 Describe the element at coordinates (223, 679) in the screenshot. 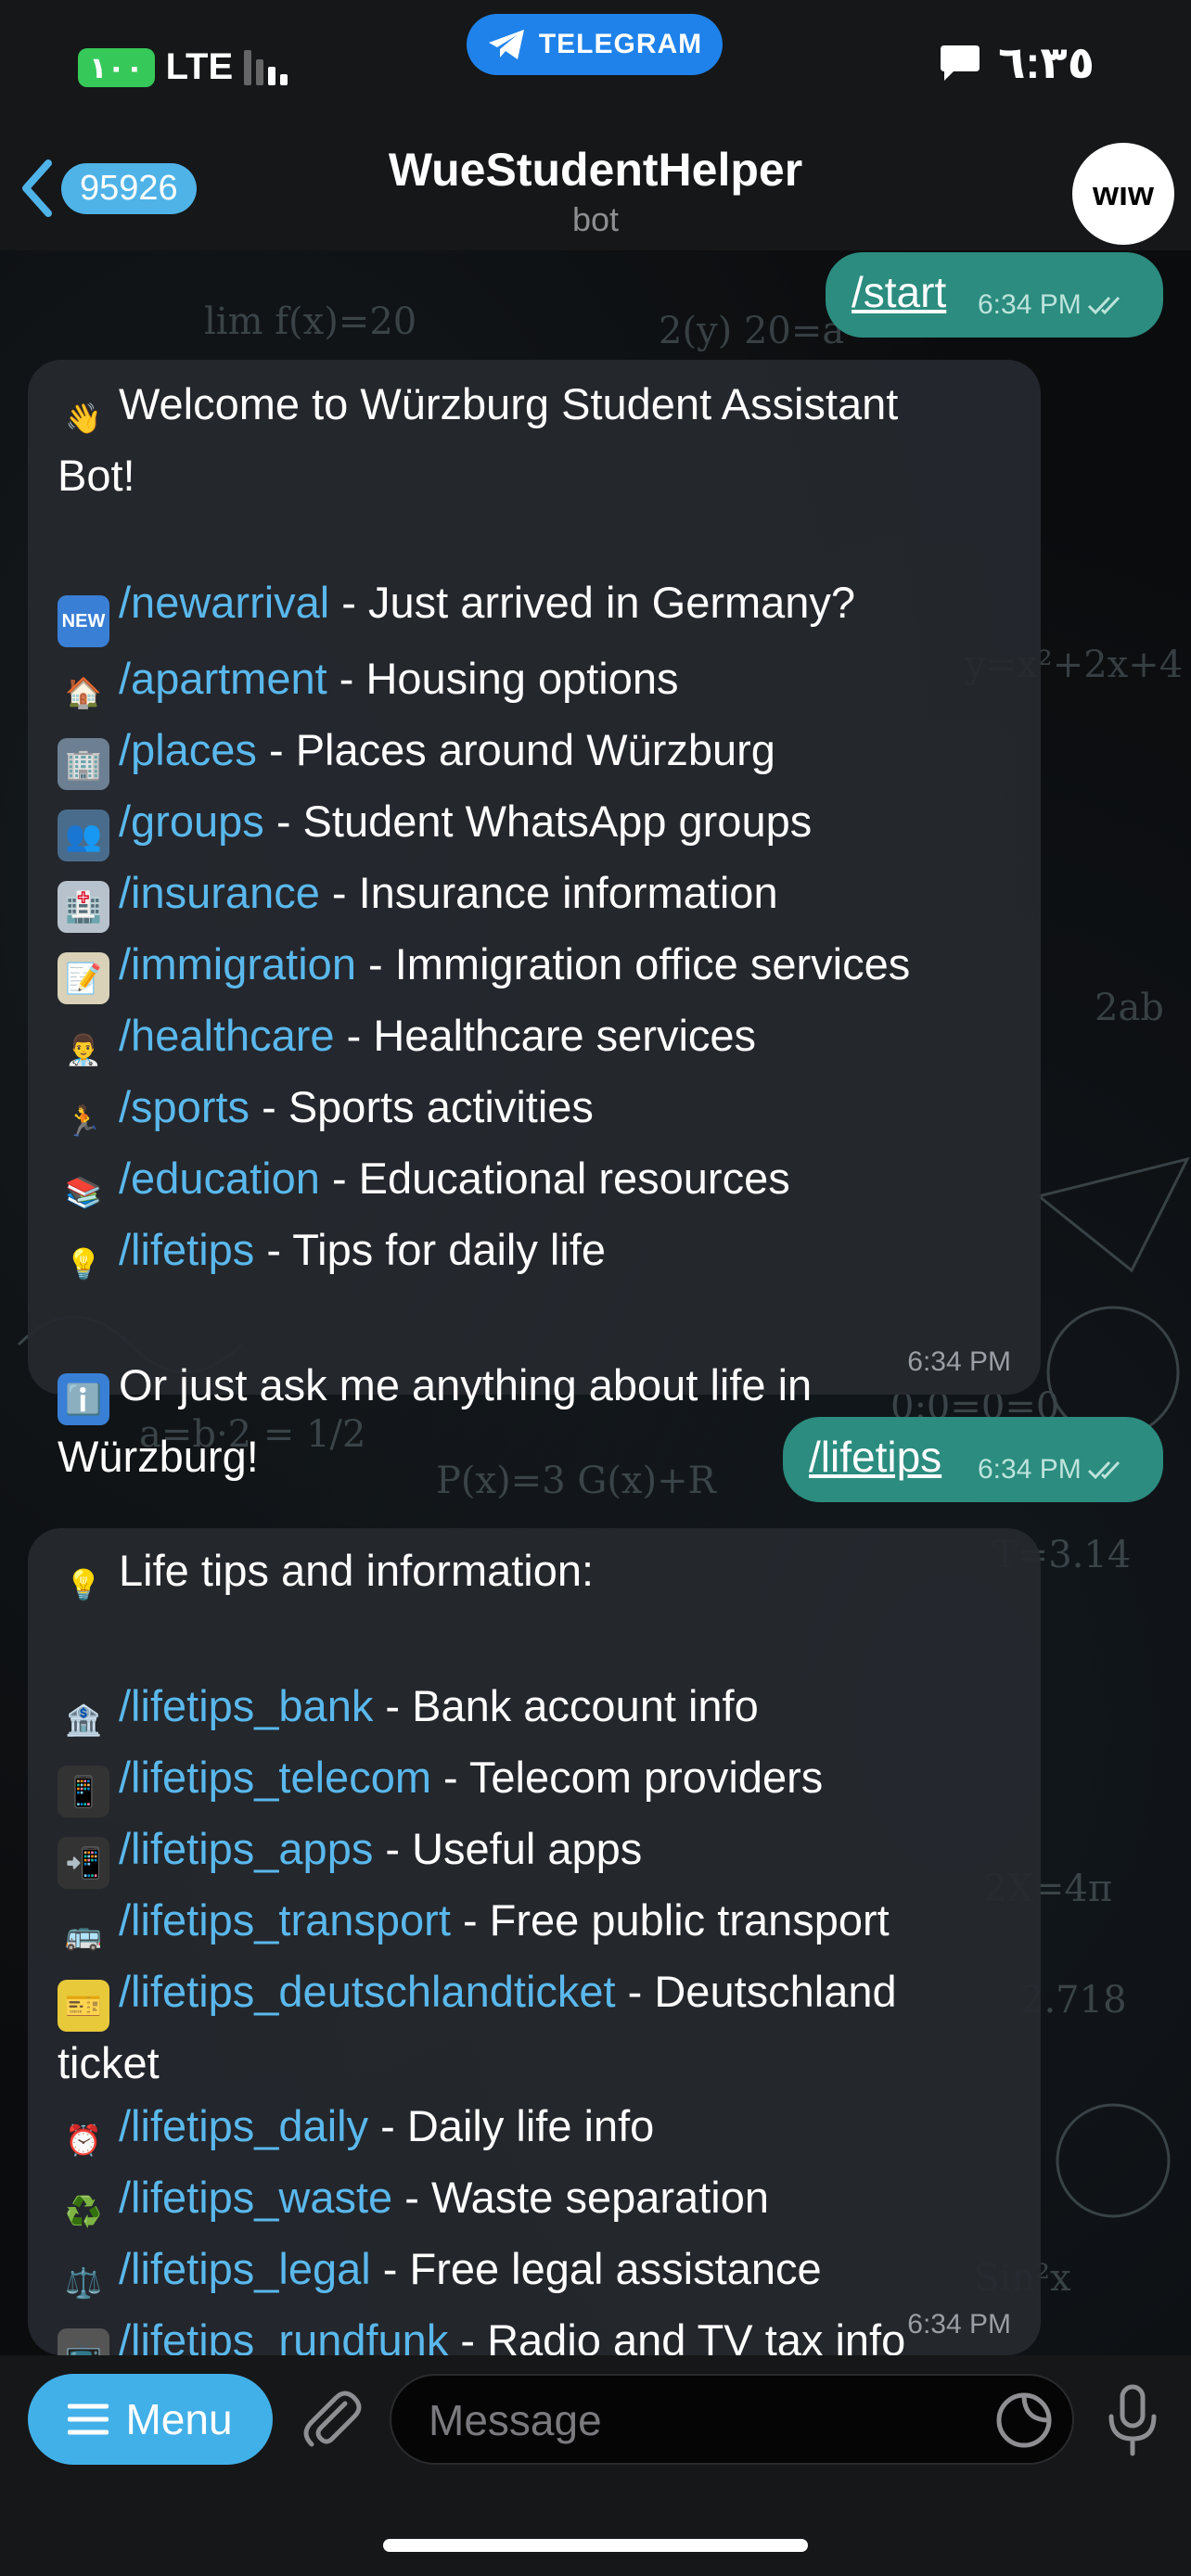

I see `command-link: /apartment` at that location.